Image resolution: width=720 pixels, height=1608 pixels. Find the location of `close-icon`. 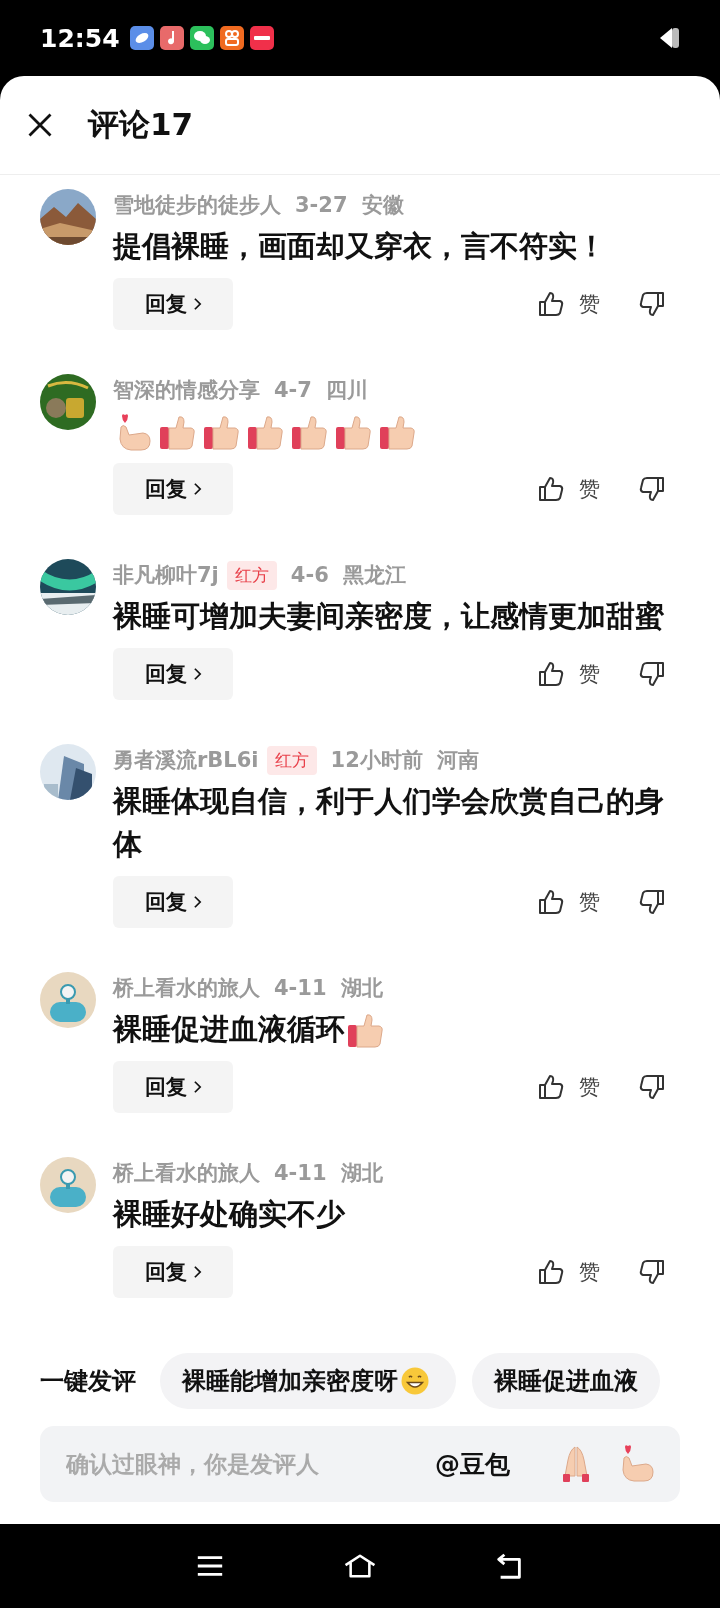

close-icon is located at coordinates (40, 125).